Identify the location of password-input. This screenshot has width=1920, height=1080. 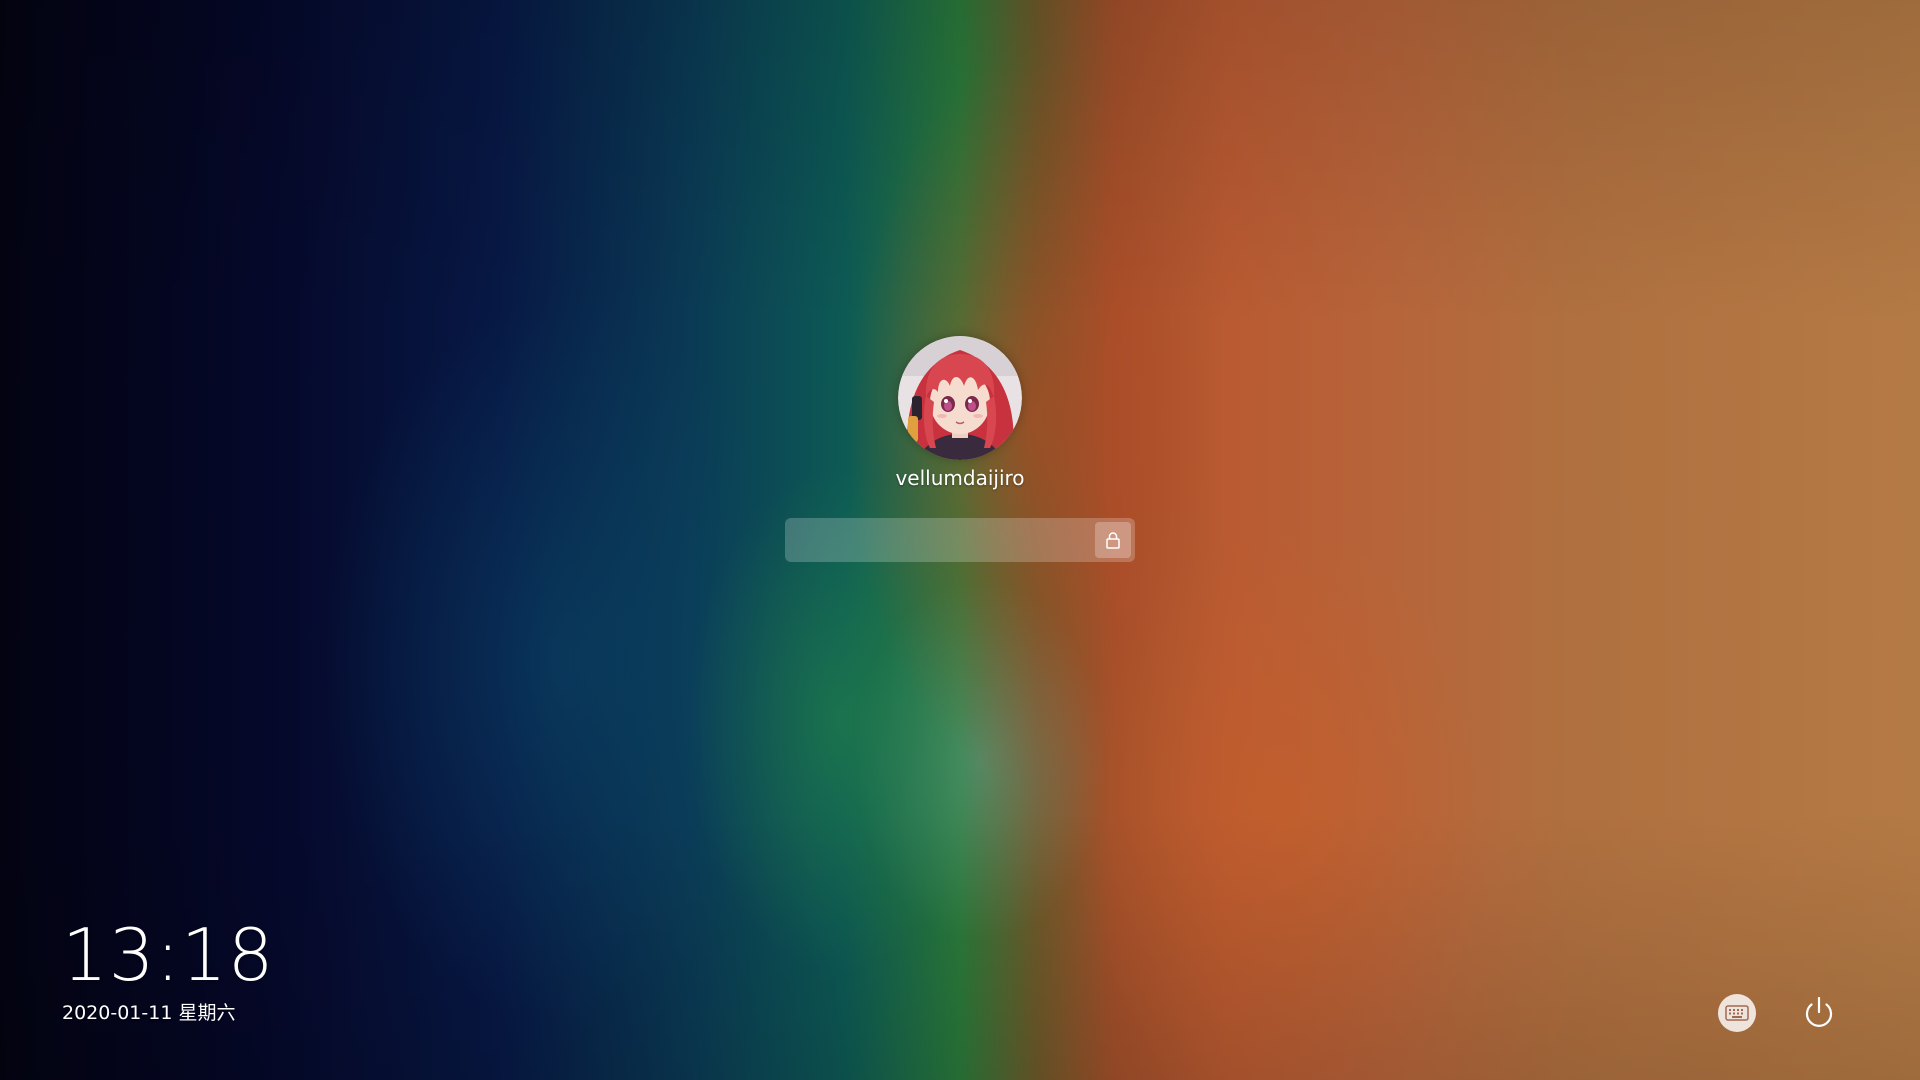
(940, 540).